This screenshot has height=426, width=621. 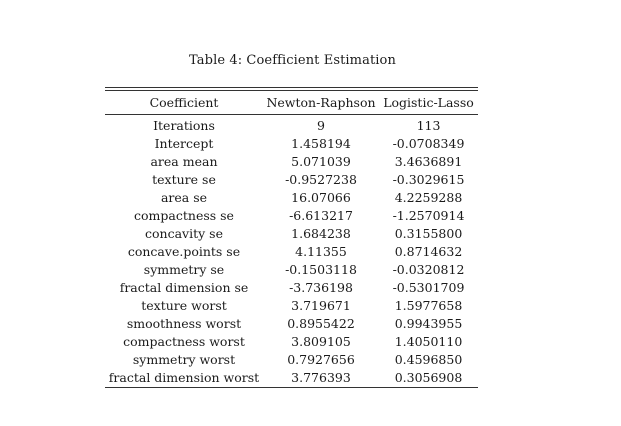 I want to click on table-row: texture worst 3.719671 1.5977658, so click(x=291, y=306).